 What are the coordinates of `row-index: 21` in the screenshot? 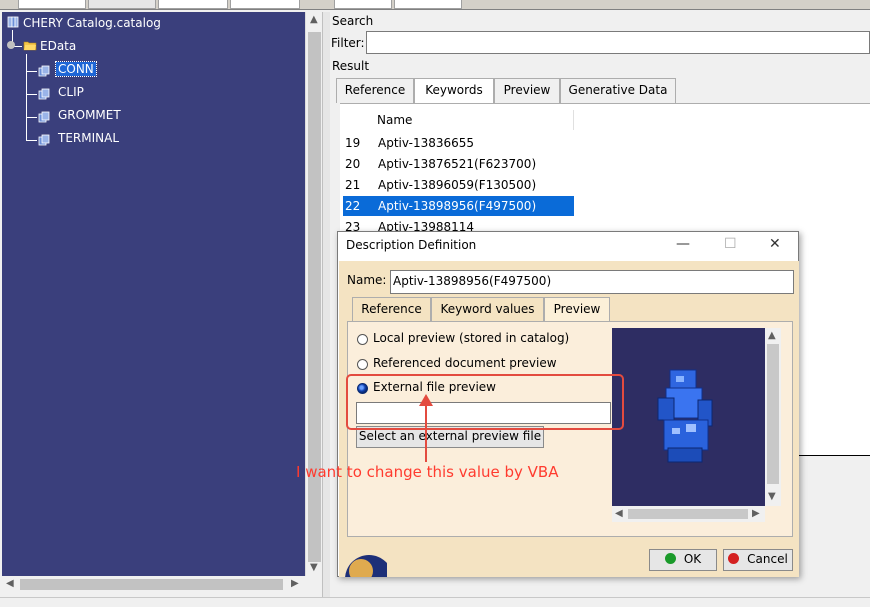 It's located at (353, 185).